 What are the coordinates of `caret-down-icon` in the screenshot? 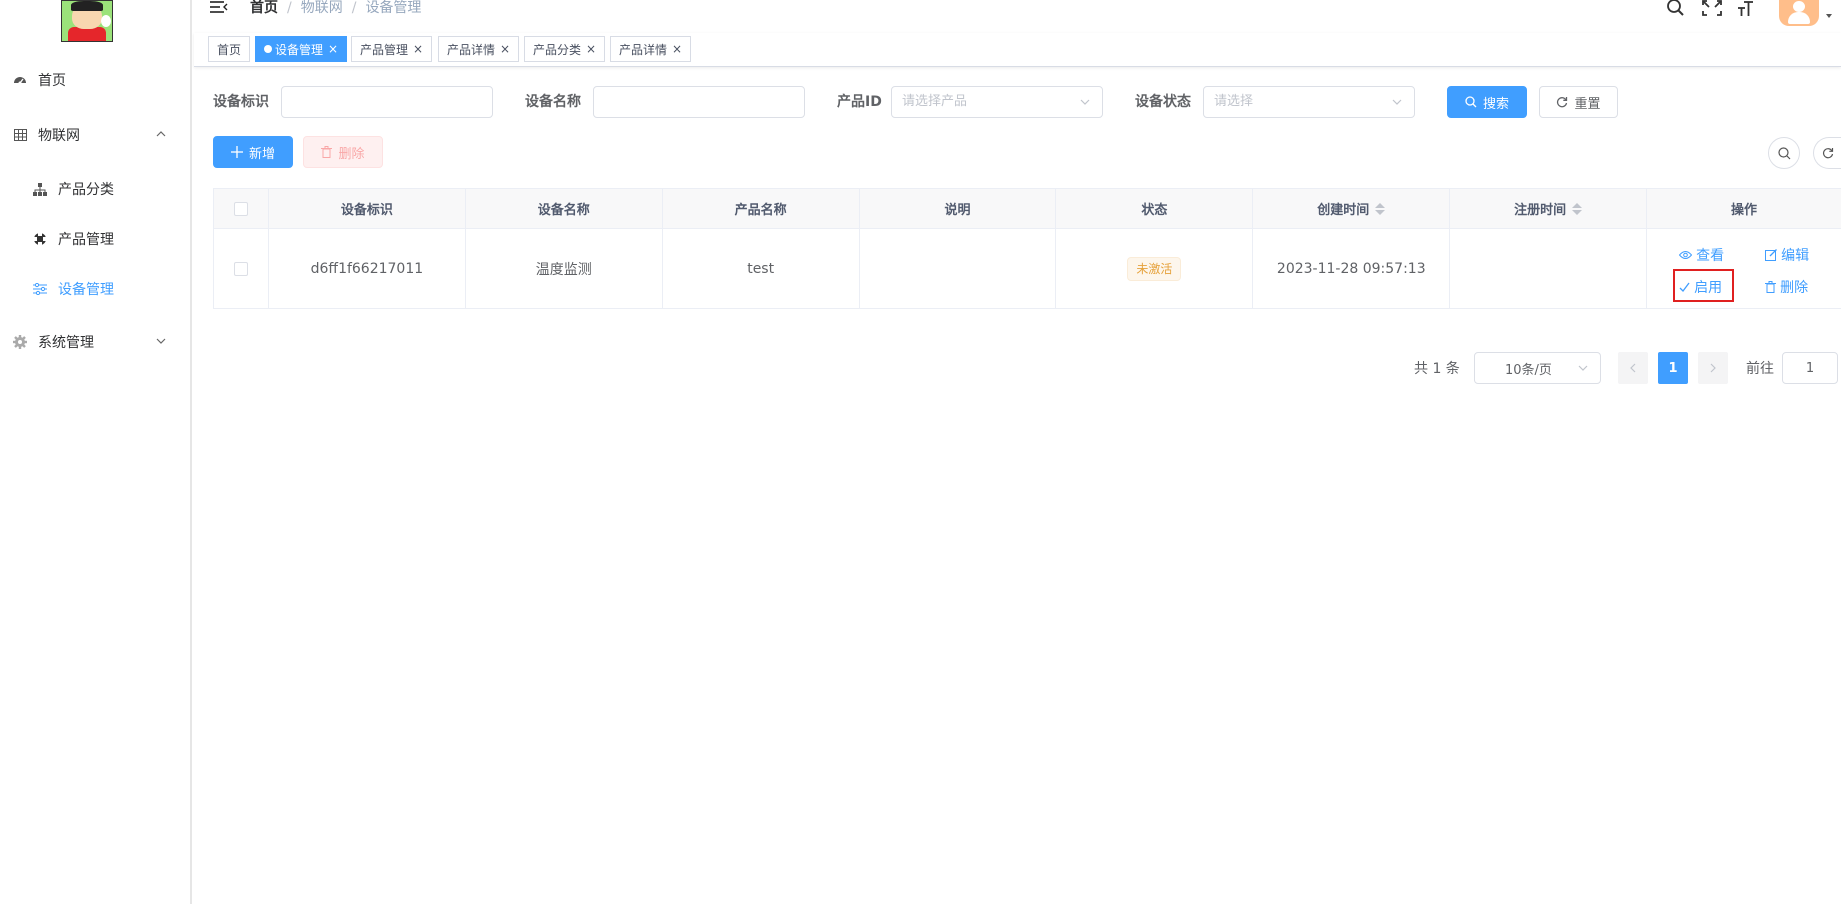 It's located at (1829, 16).